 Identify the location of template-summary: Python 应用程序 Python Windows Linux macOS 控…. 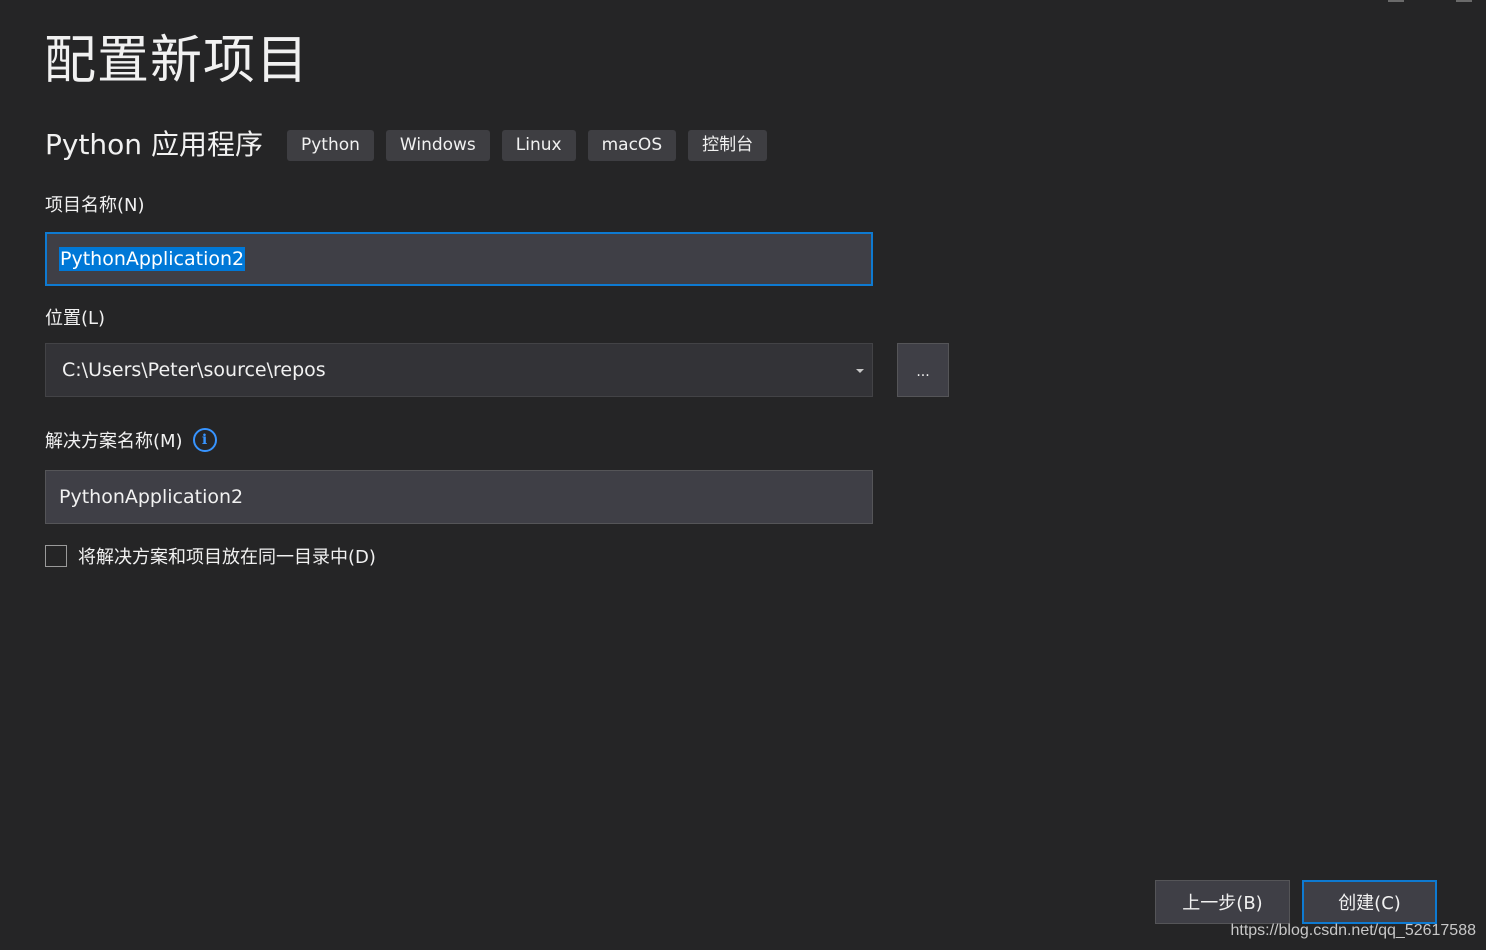
(412, 145).